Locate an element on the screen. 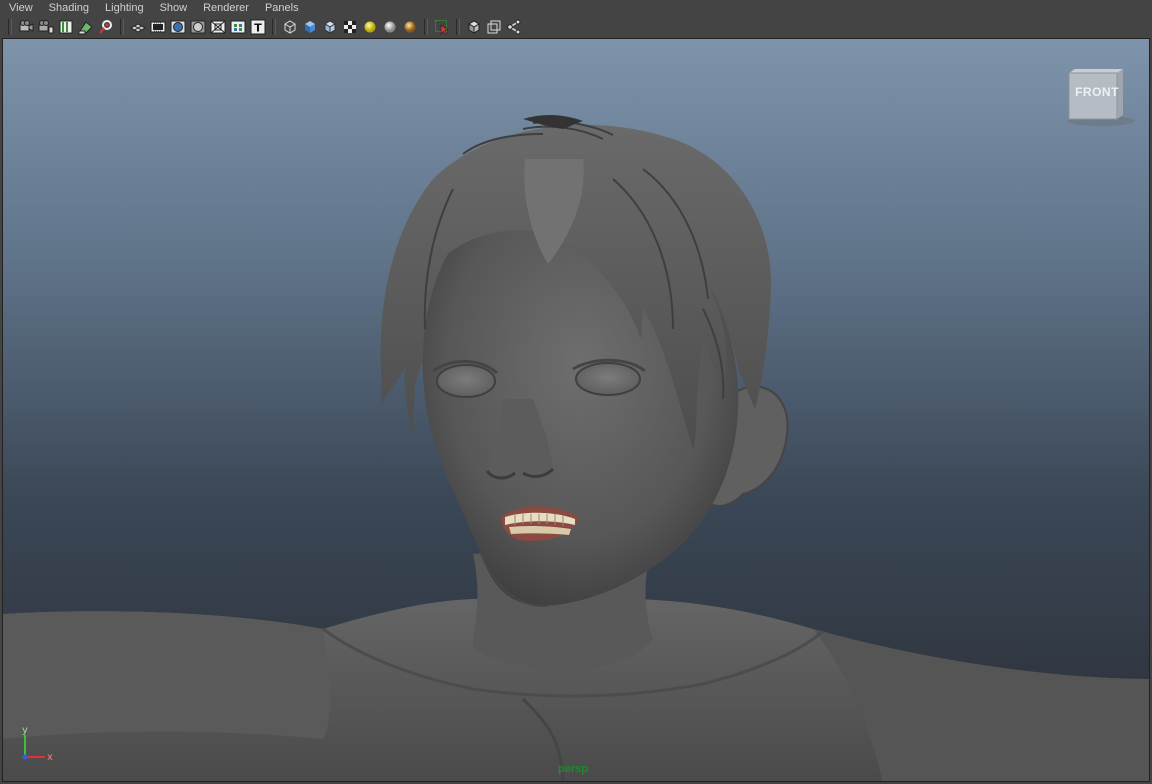 The width and height of the screenshot is (1152, 784). menu-shading: Shading is located at coordinates (69, 8).